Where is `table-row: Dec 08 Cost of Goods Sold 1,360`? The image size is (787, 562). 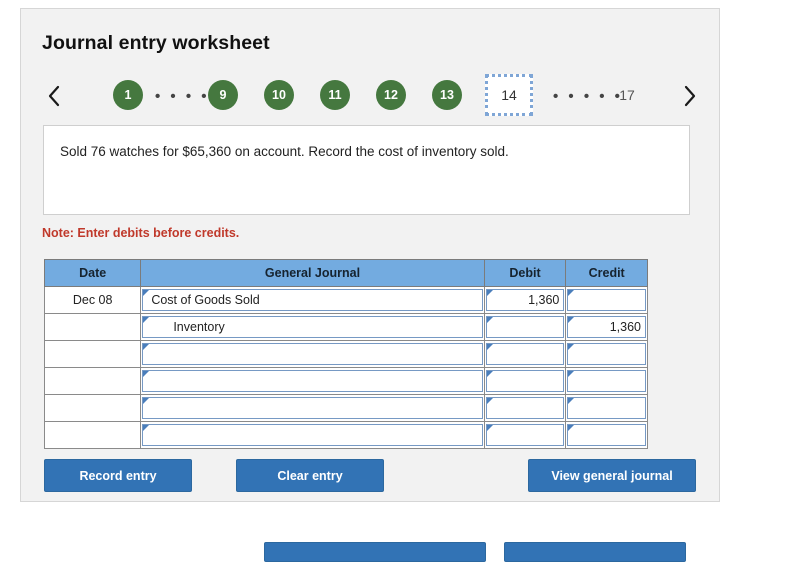
table-row: Dec 08 Cost of Goods Sold 1,360 is located at coordinates (345, 300).